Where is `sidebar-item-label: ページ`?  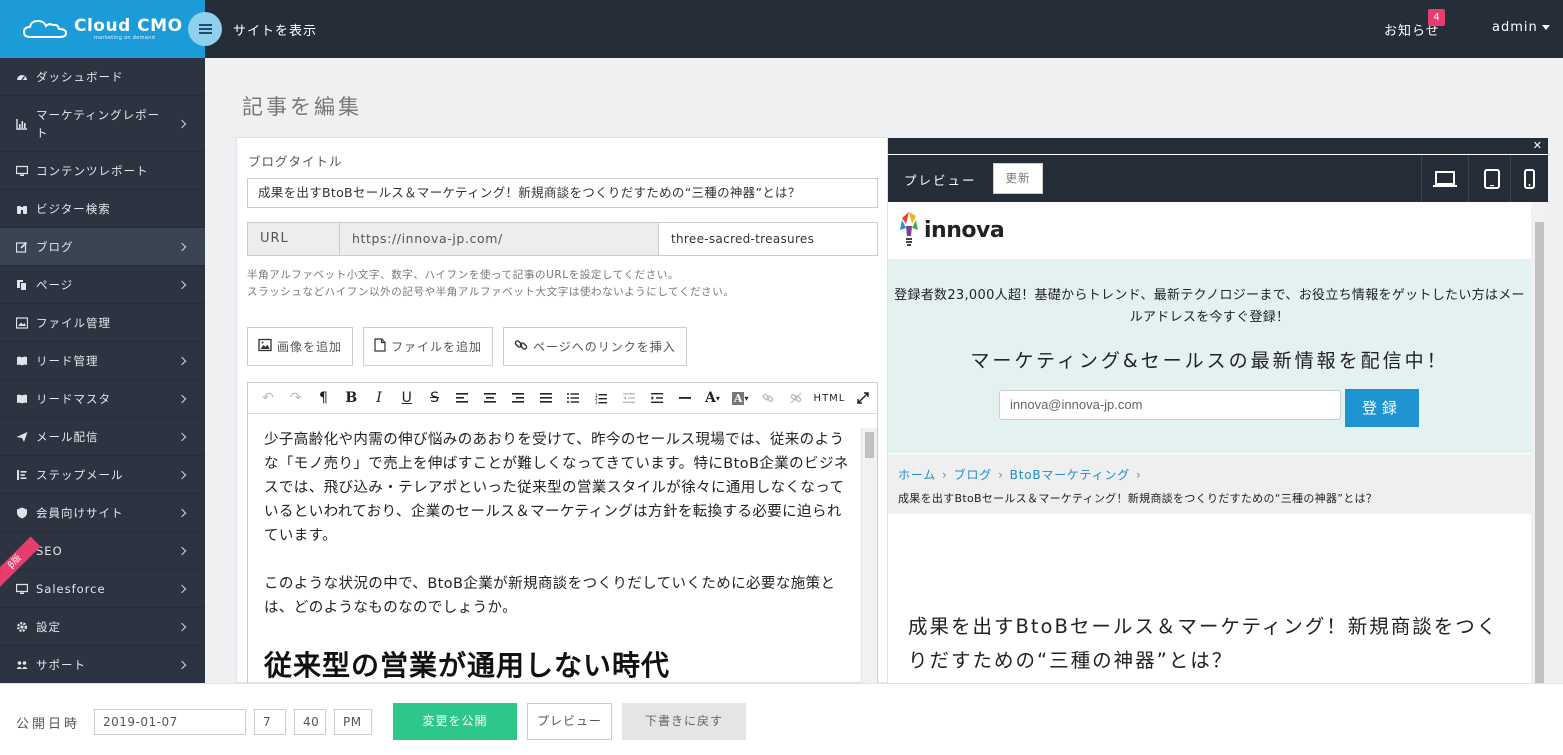
sidebar-item-label: ページ is located at coordinates (55, 284).